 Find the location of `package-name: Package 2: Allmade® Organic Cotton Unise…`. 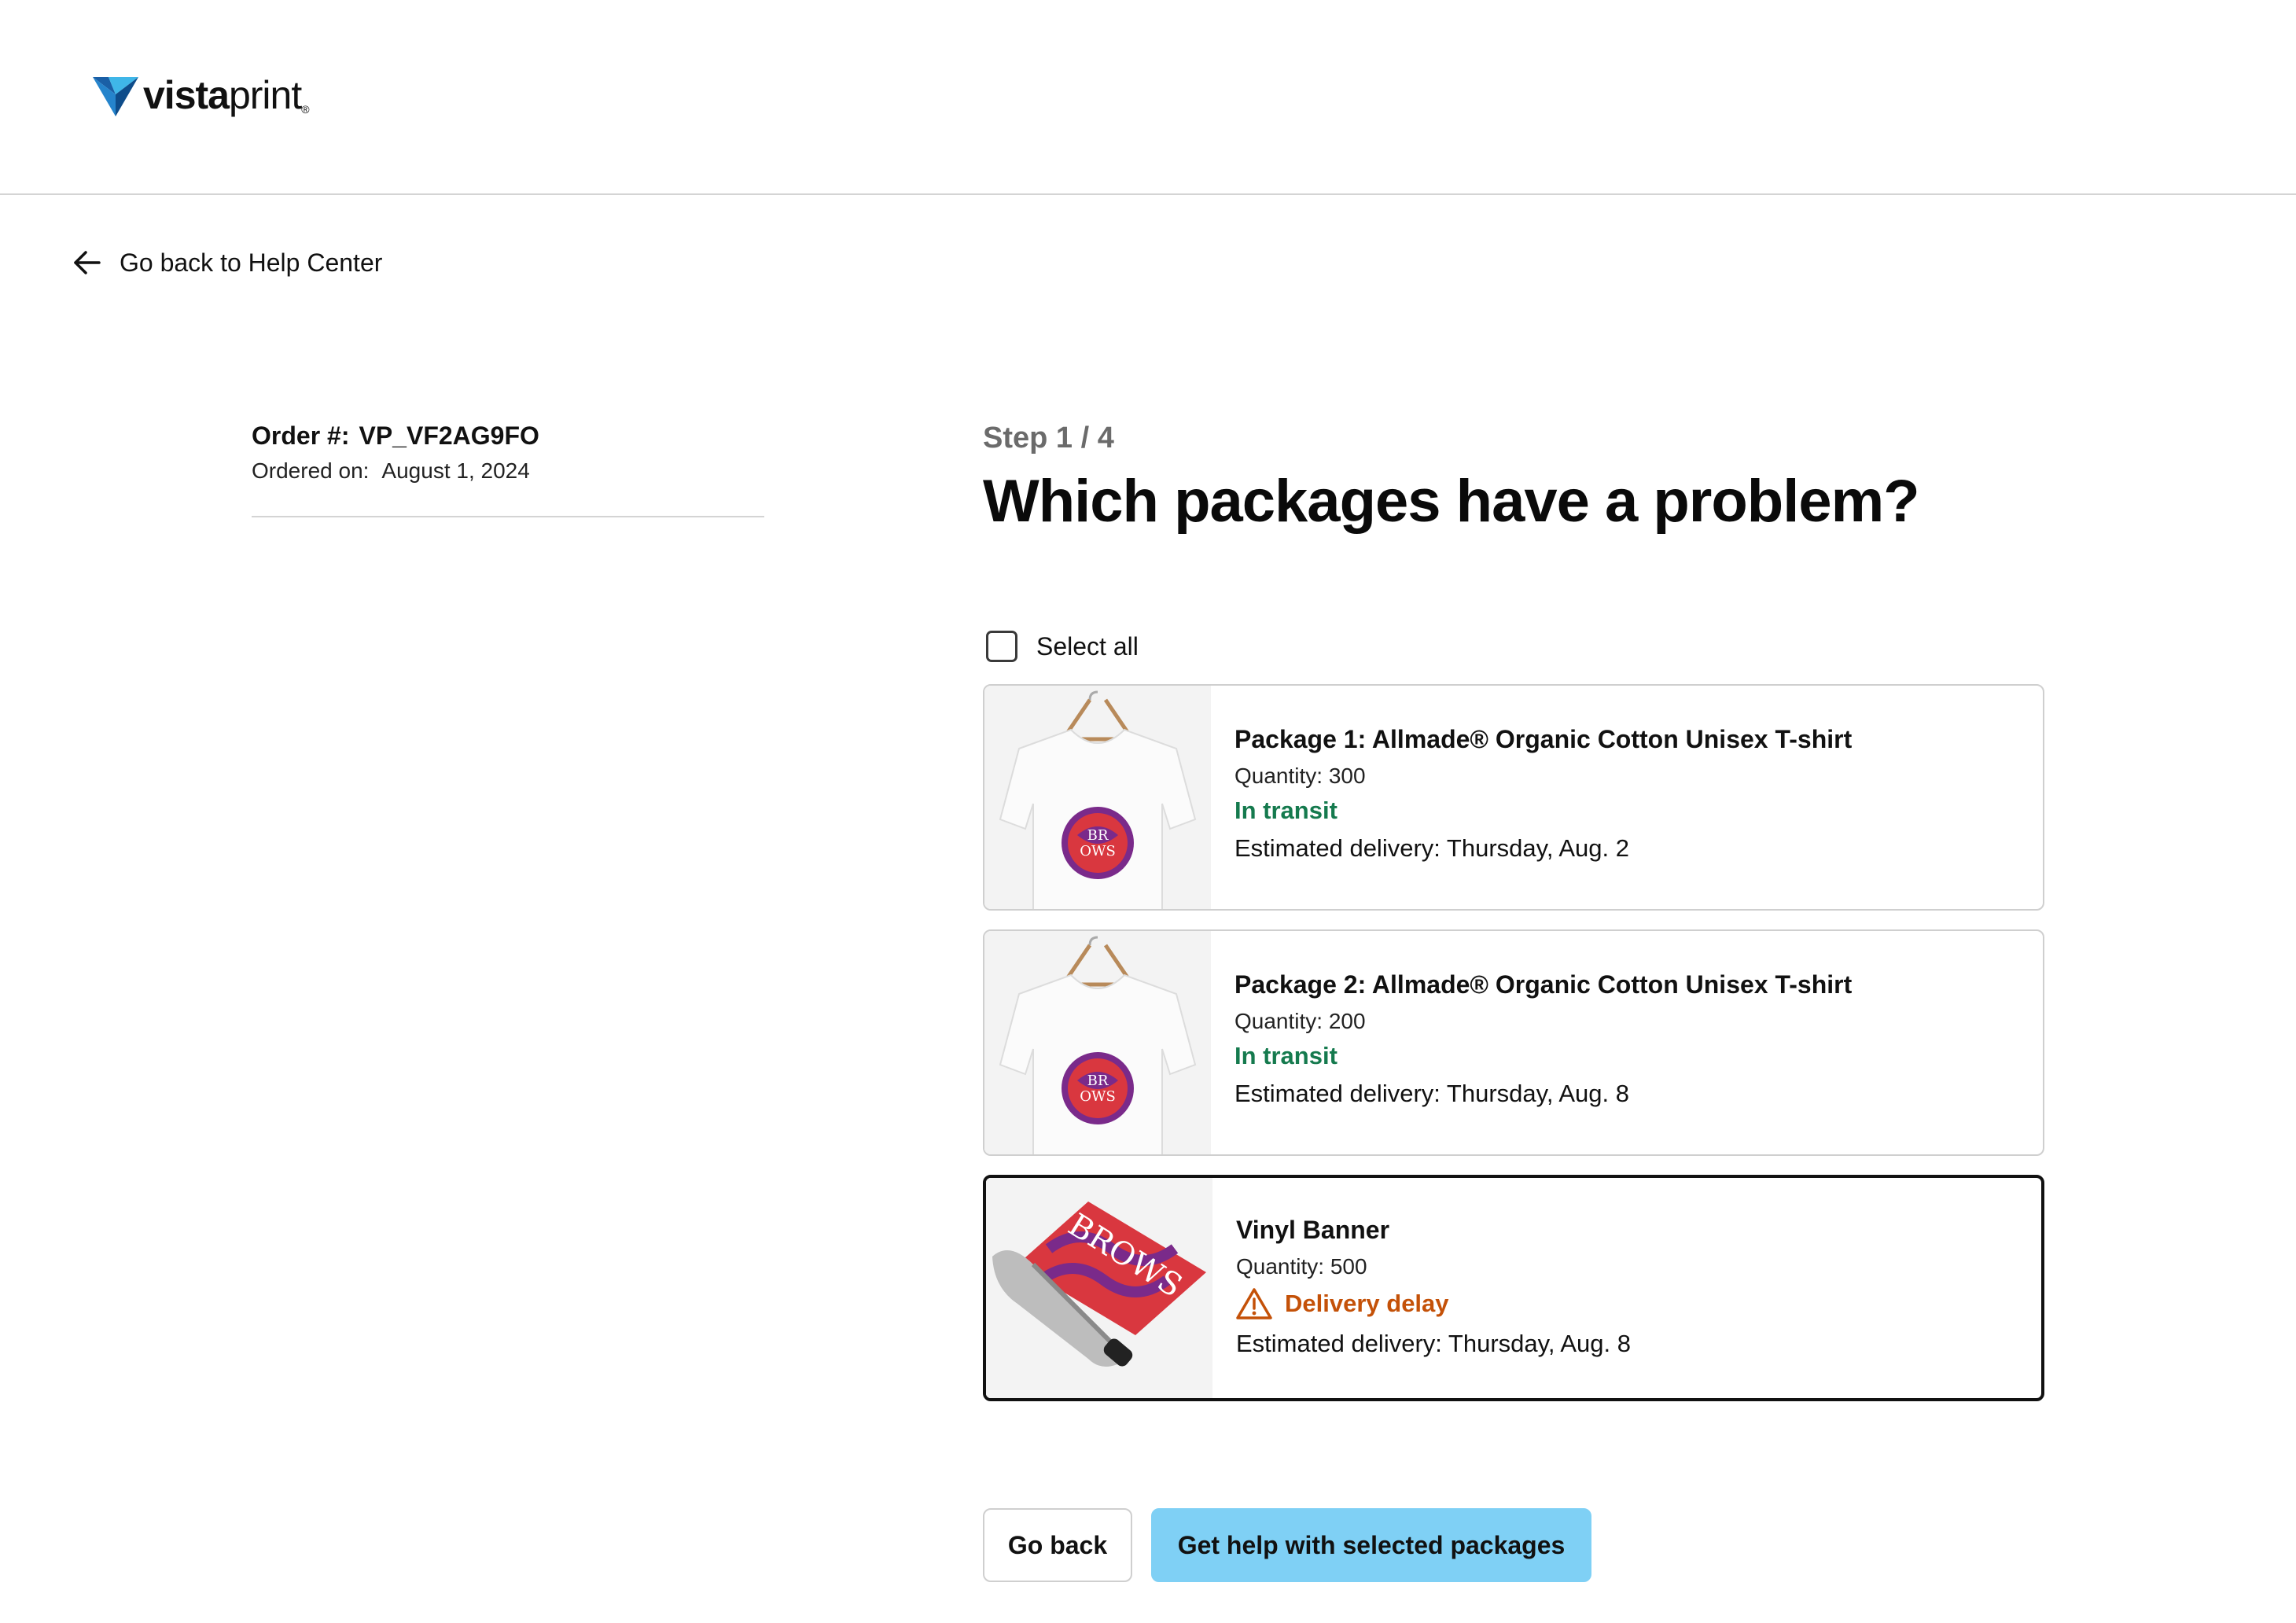

package-name: Package 2: Allmade® Organic Cotton Unise… is located at coordinates (1543, 984).